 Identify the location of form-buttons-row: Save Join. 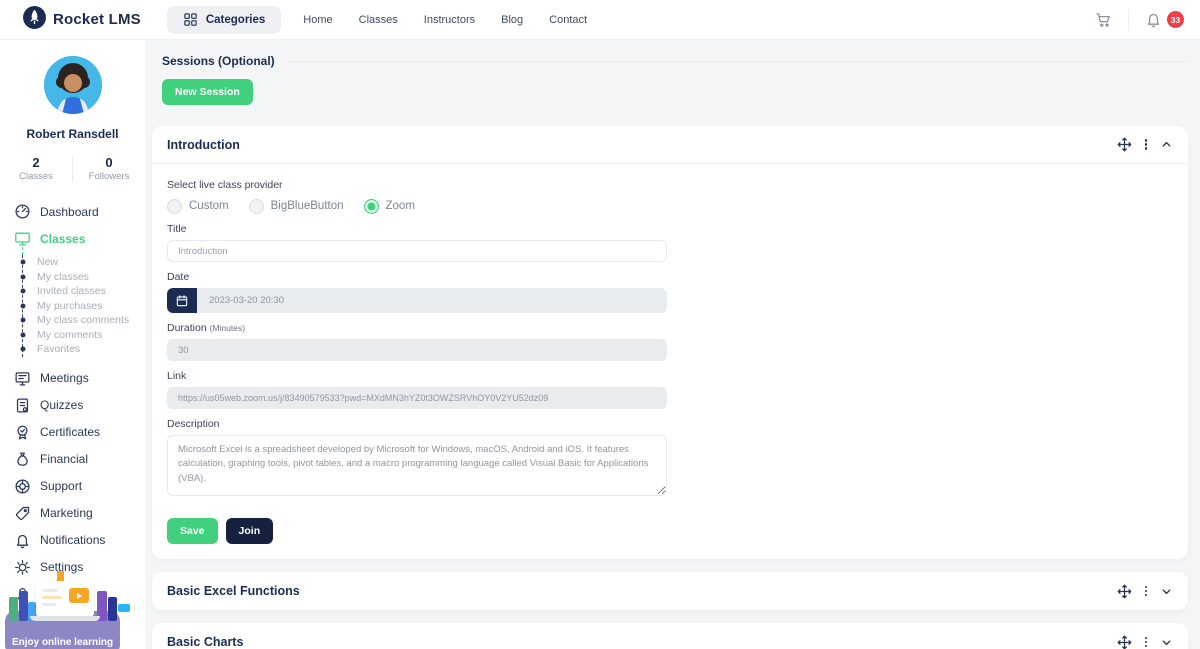
(670, 531).